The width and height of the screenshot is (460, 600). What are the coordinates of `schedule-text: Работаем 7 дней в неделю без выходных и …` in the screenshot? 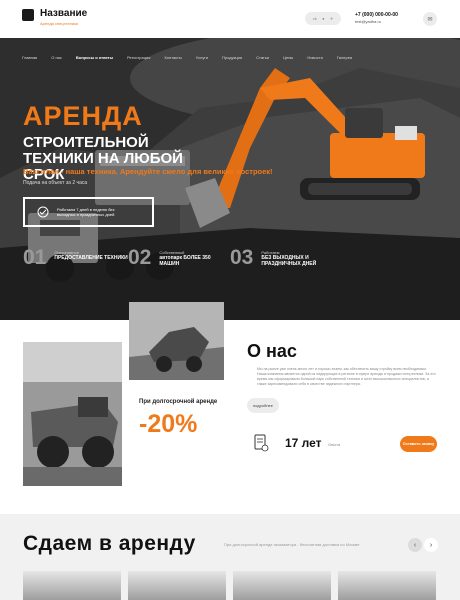 It's located at (86, 212).